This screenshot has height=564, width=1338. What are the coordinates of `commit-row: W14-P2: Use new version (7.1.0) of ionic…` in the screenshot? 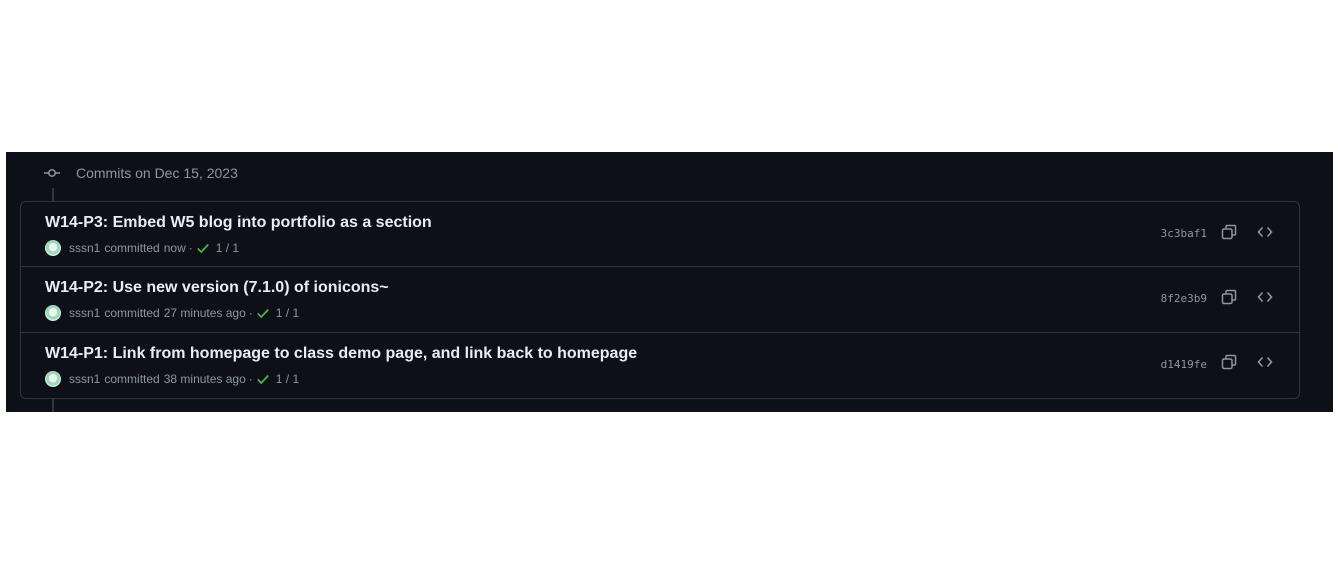 It's located at (660, 300).